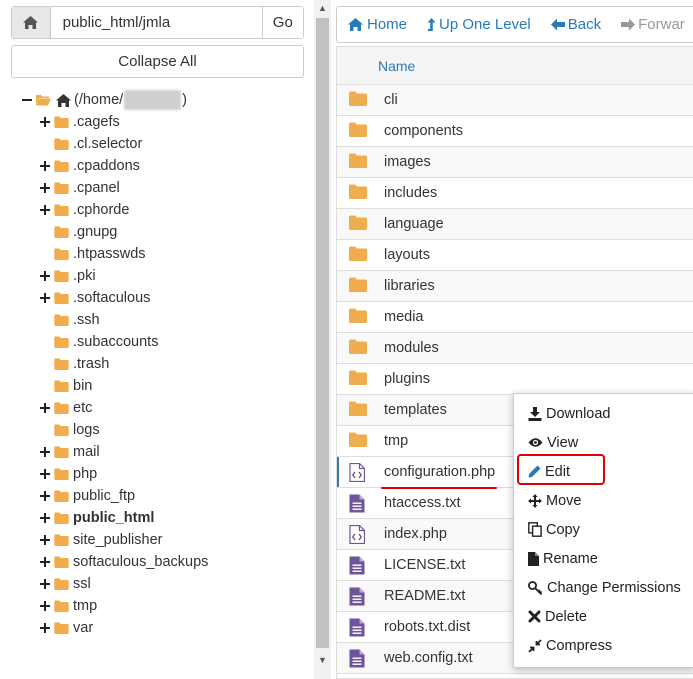 This screenshot has height=679, width=693. I want to click on scroll-up-icon: ▲, so click(322, 8).